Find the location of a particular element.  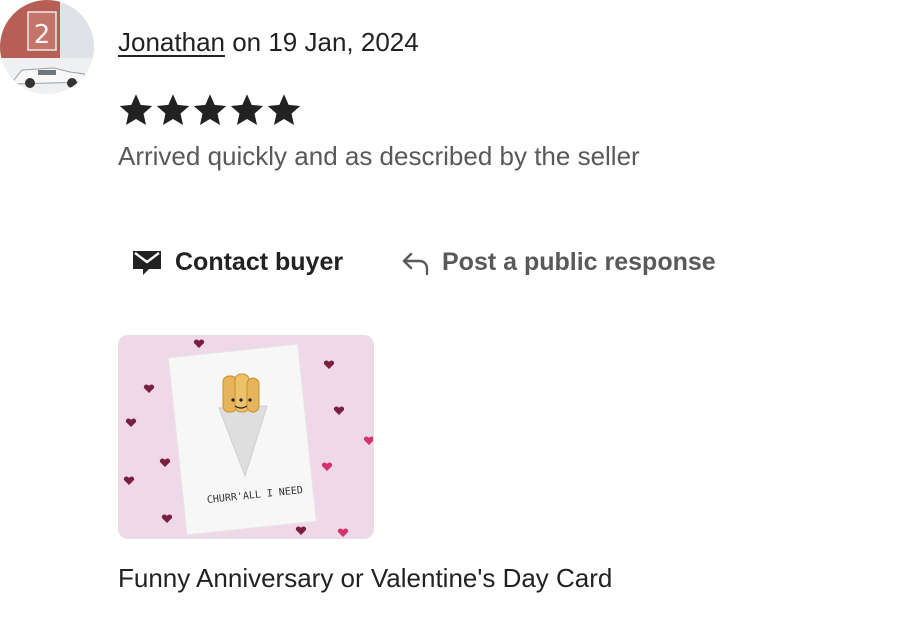

reviewer-name-link: Jonathan is located at coordinates (171, 42).